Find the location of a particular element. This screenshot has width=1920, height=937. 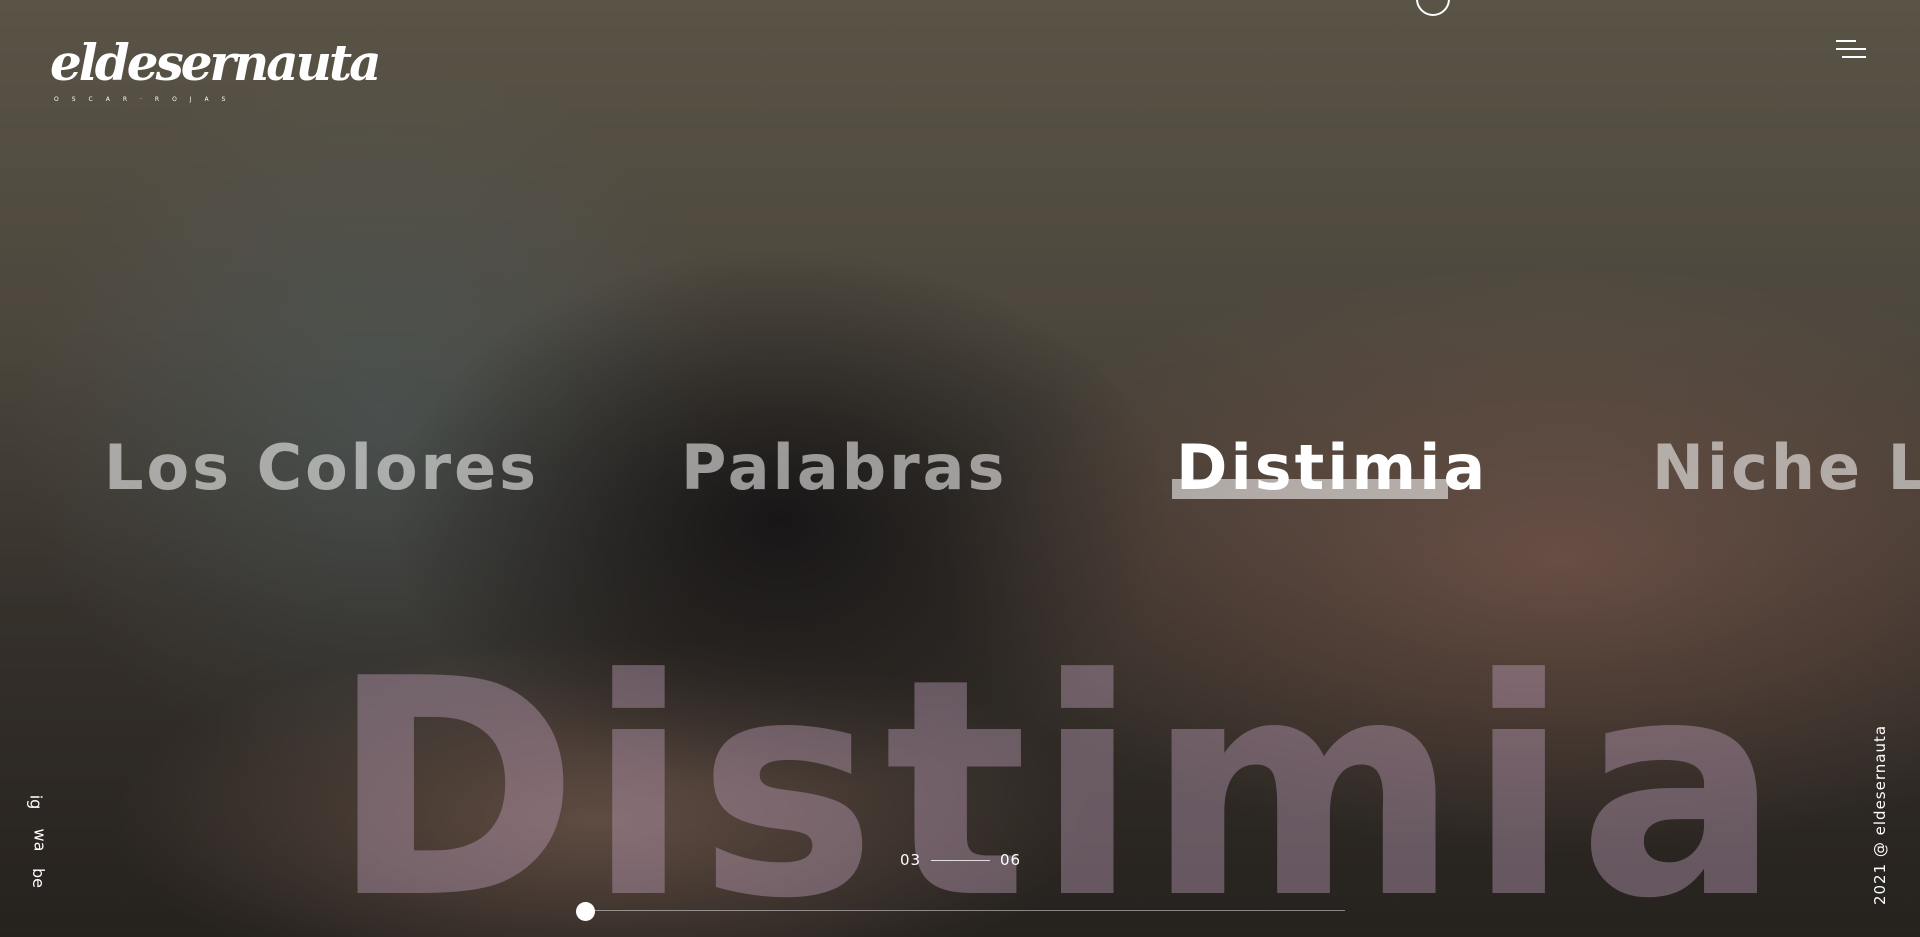

whatsapp-link: wa is located at coordinates (43, 840).